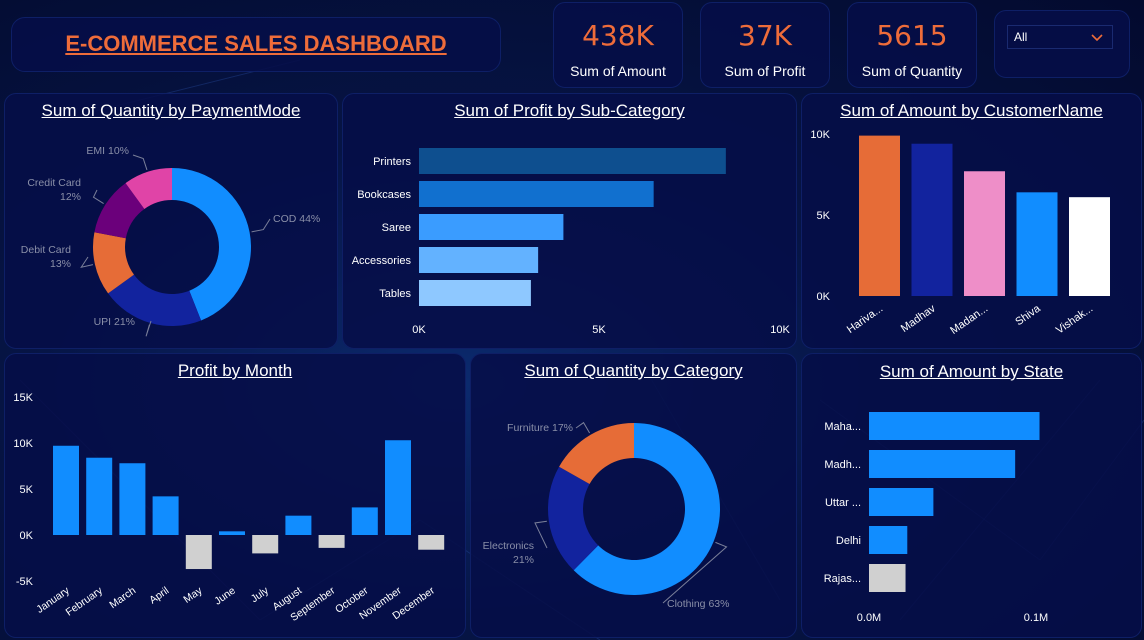 The width and height of the screenshot is (1144, 640). Describe the element at coordinates (918, 318) in the screenshot. I see `category-label: Madhav` at that location.